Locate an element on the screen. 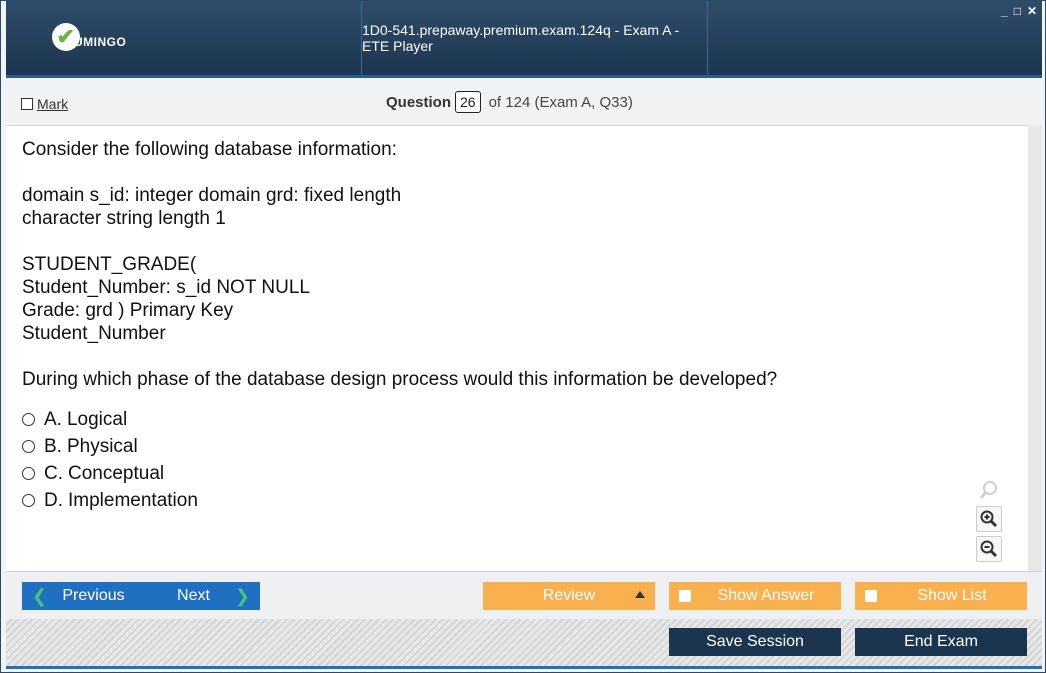 This screenshot has height=673, width=1046. show-list-label: Show List is located at coordinates (952, 595).